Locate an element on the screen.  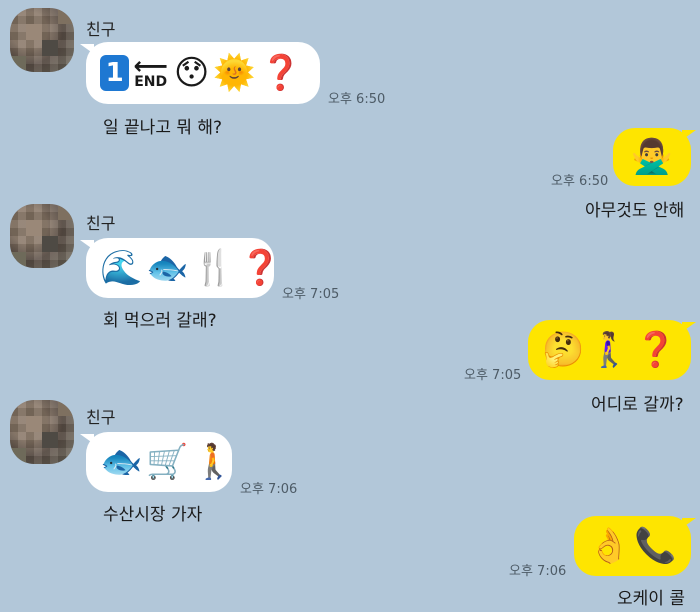
message-text: 아무것도 안해 is located at coordinates (634, 208).